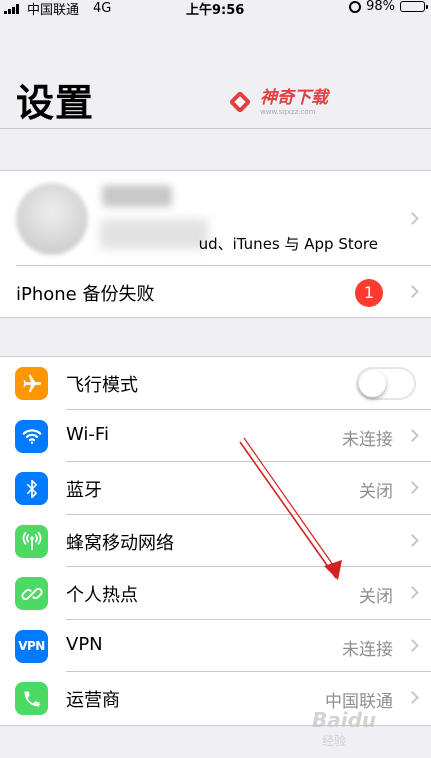  What do you see at coordinates (137, 196) in the screenshot?
I see `blurred-name` at bounding box center [137, 196].